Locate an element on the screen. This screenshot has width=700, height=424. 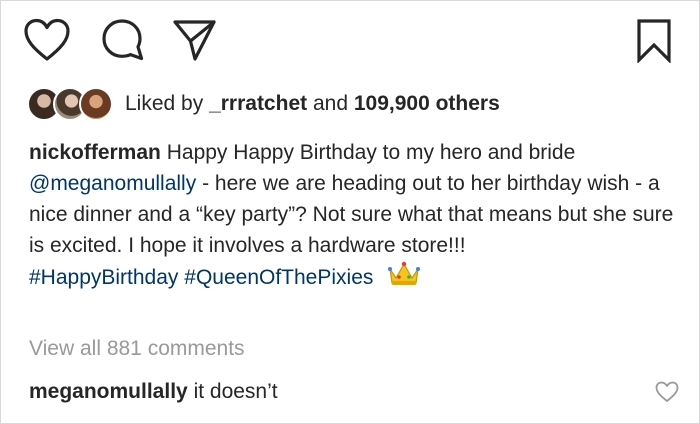
paper-plane-icon is located at coordinates (194, 40).